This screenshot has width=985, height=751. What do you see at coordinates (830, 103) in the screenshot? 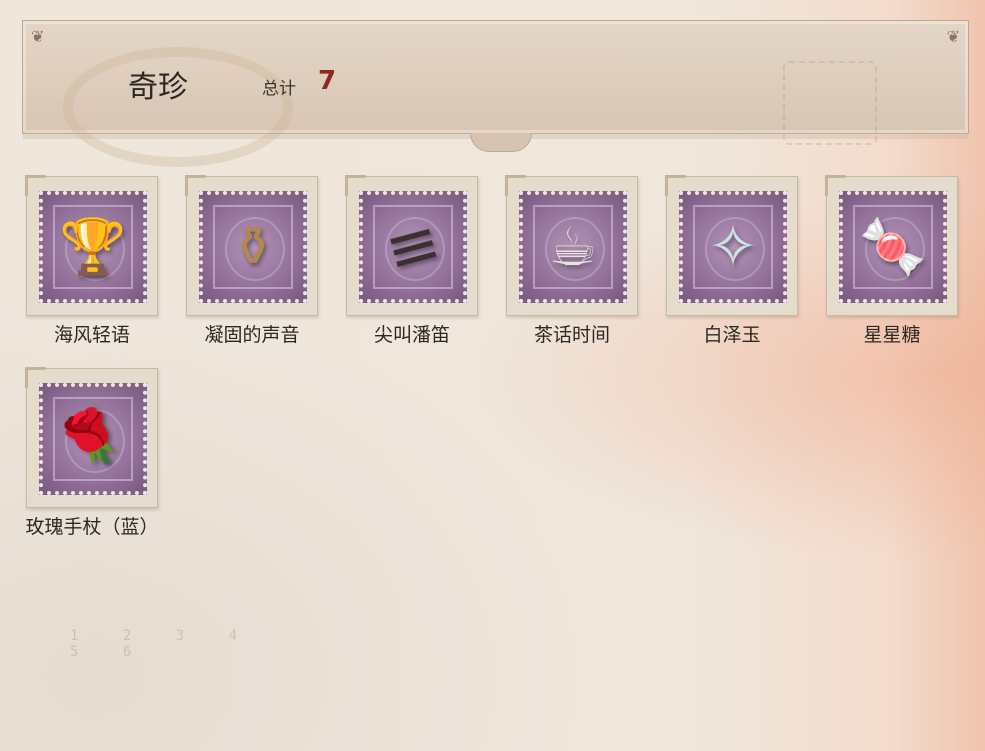
I see `watermark-decoration` at bounding box center [830, 103].